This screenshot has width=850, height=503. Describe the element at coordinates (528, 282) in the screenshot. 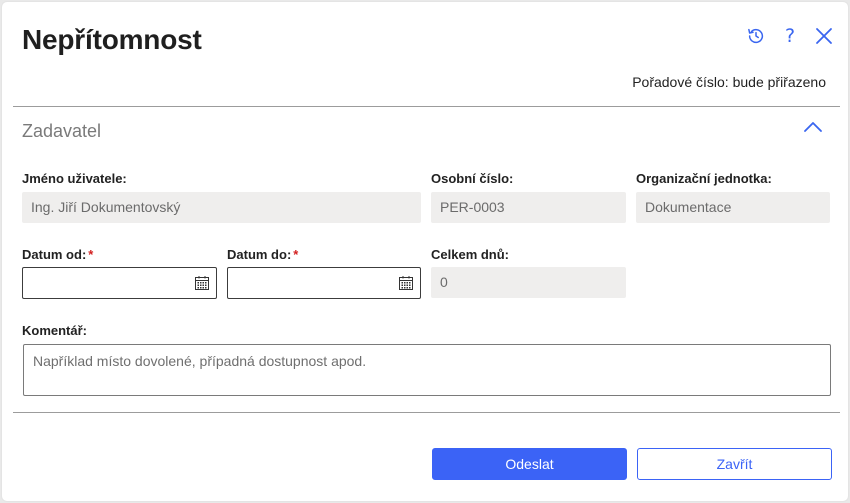

I see `total-days-field: 0` at that location.